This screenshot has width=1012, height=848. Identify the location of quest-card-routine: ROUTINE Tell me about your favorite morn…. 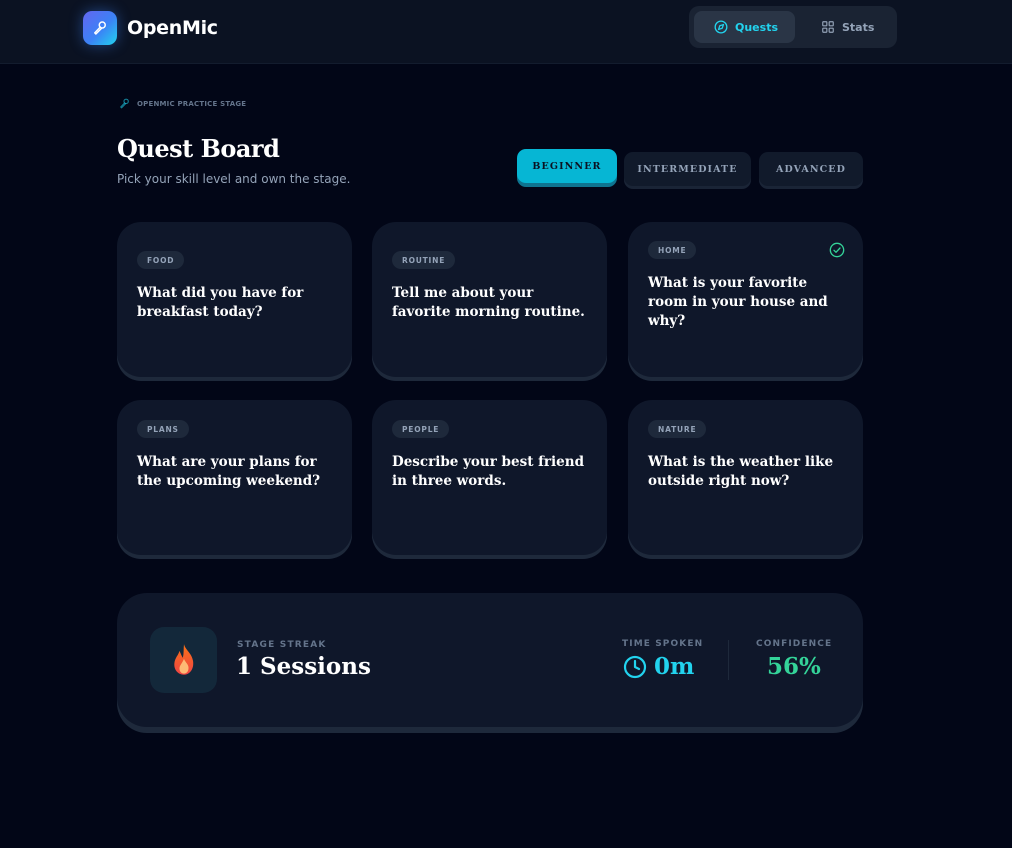
(489, 299).